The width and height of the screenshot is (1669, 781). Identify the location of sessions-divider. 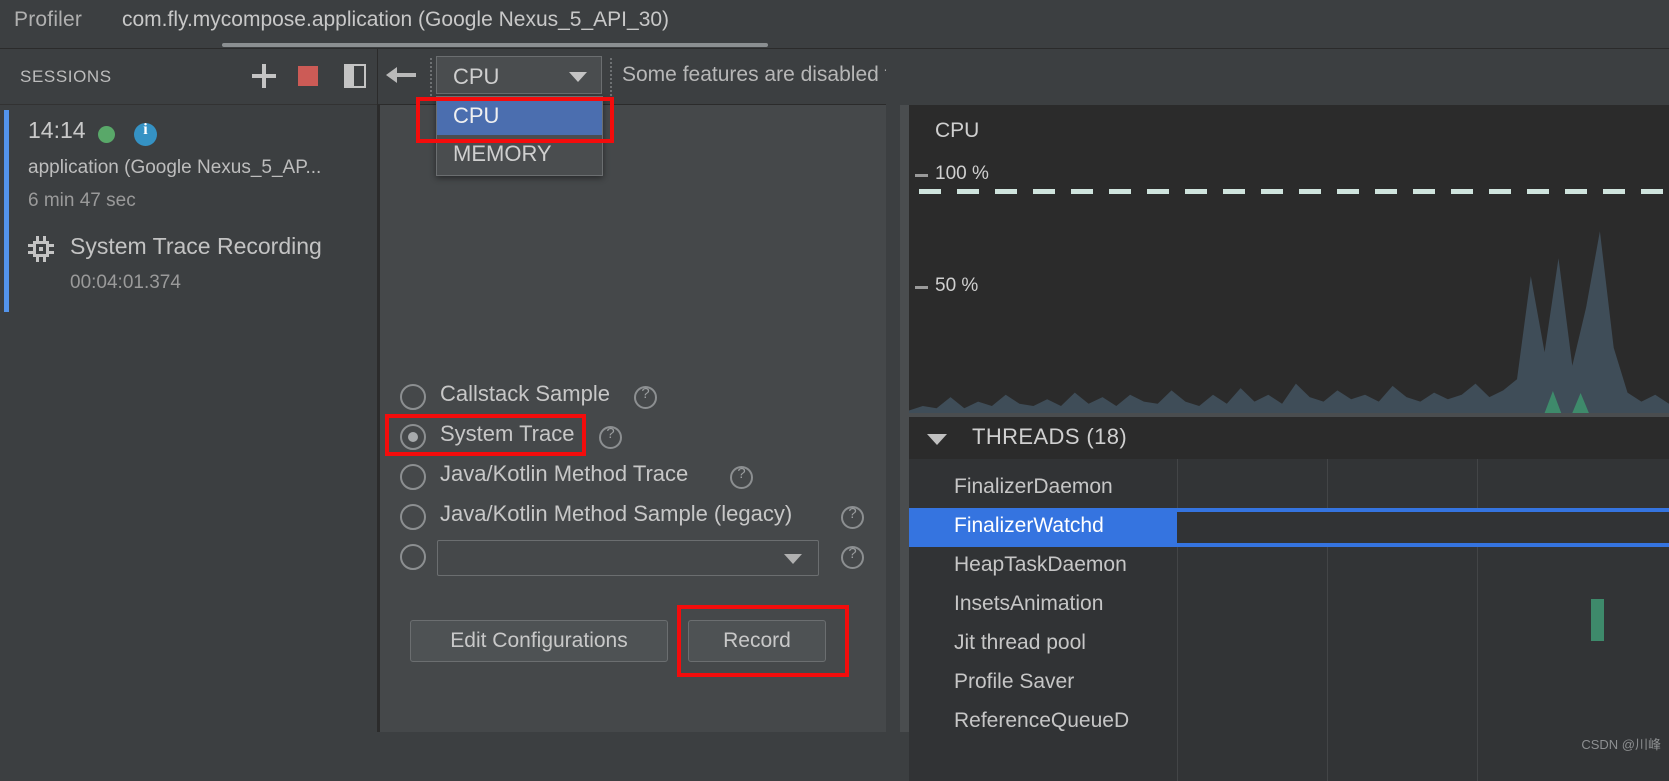
(189, 104).